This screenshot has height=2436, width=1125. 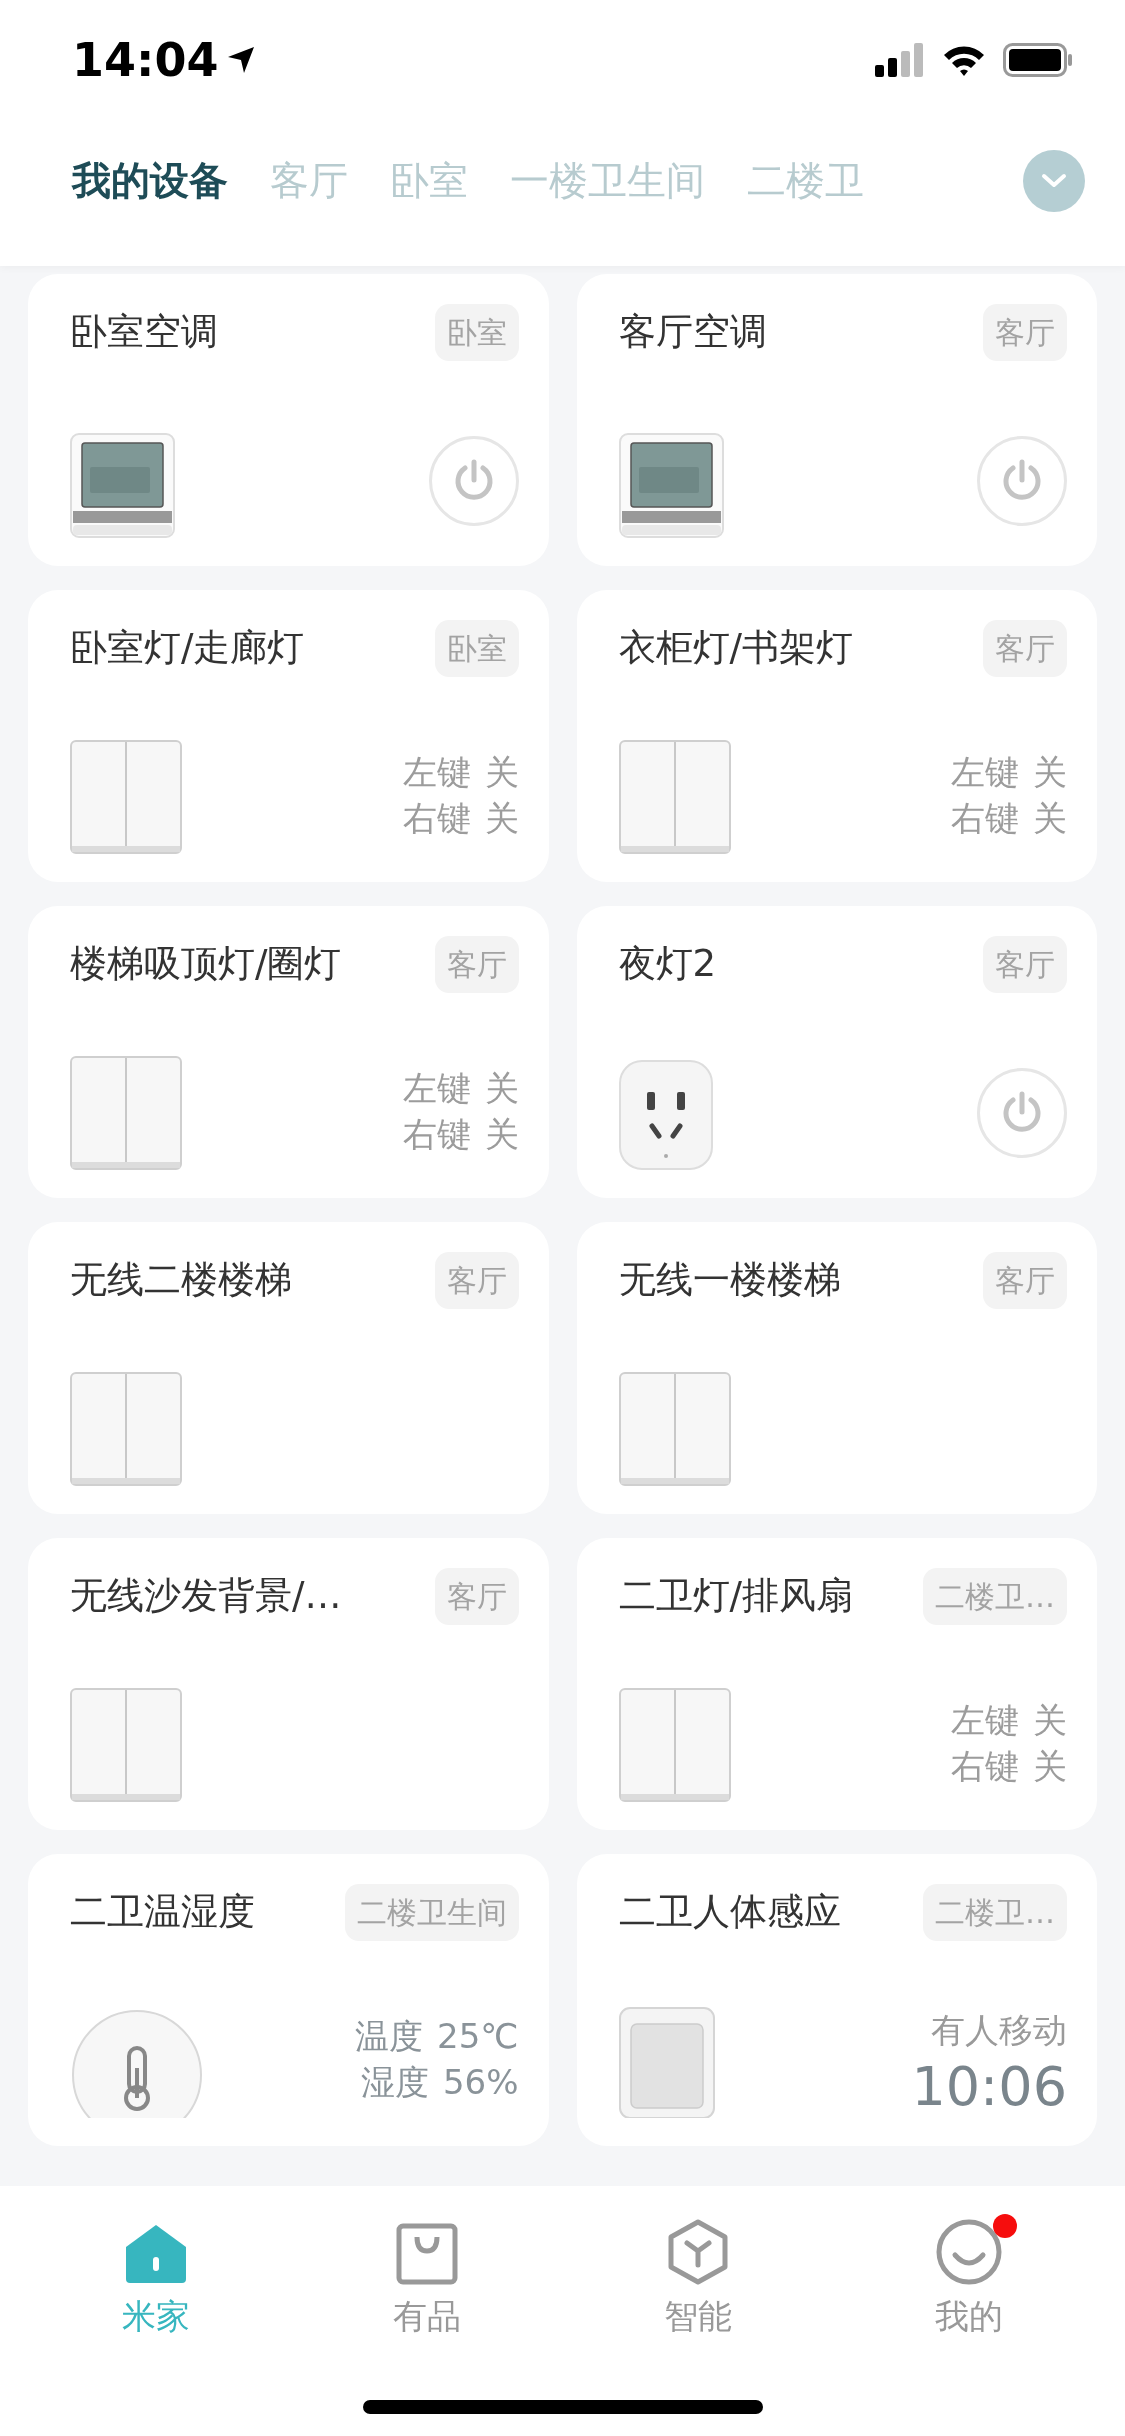 I want to click on device-card: 衣柜灯/书架灯 客厅 左键 关 右键 关, so click(x=836, y=736).